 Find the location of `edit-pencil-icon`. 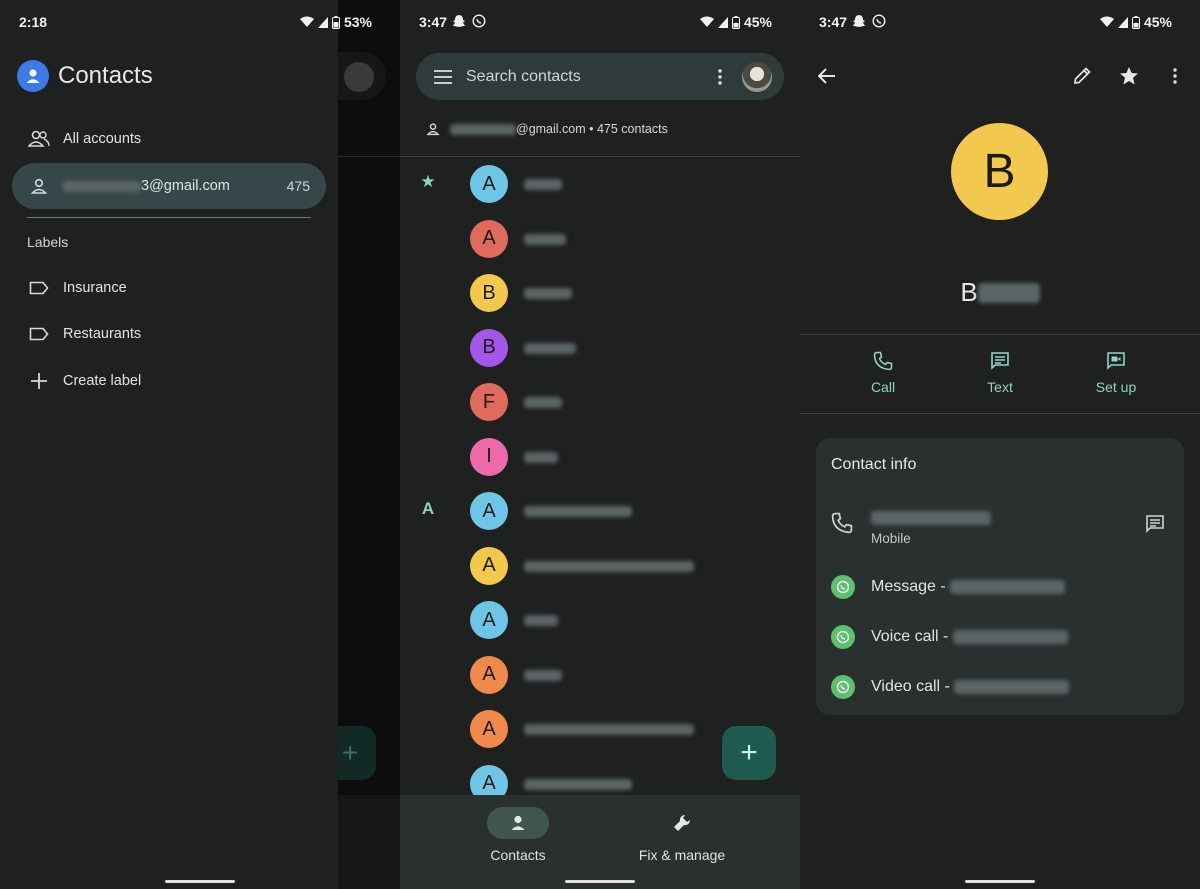

edit-pencil-icon is located at coordinates (1082, 76).